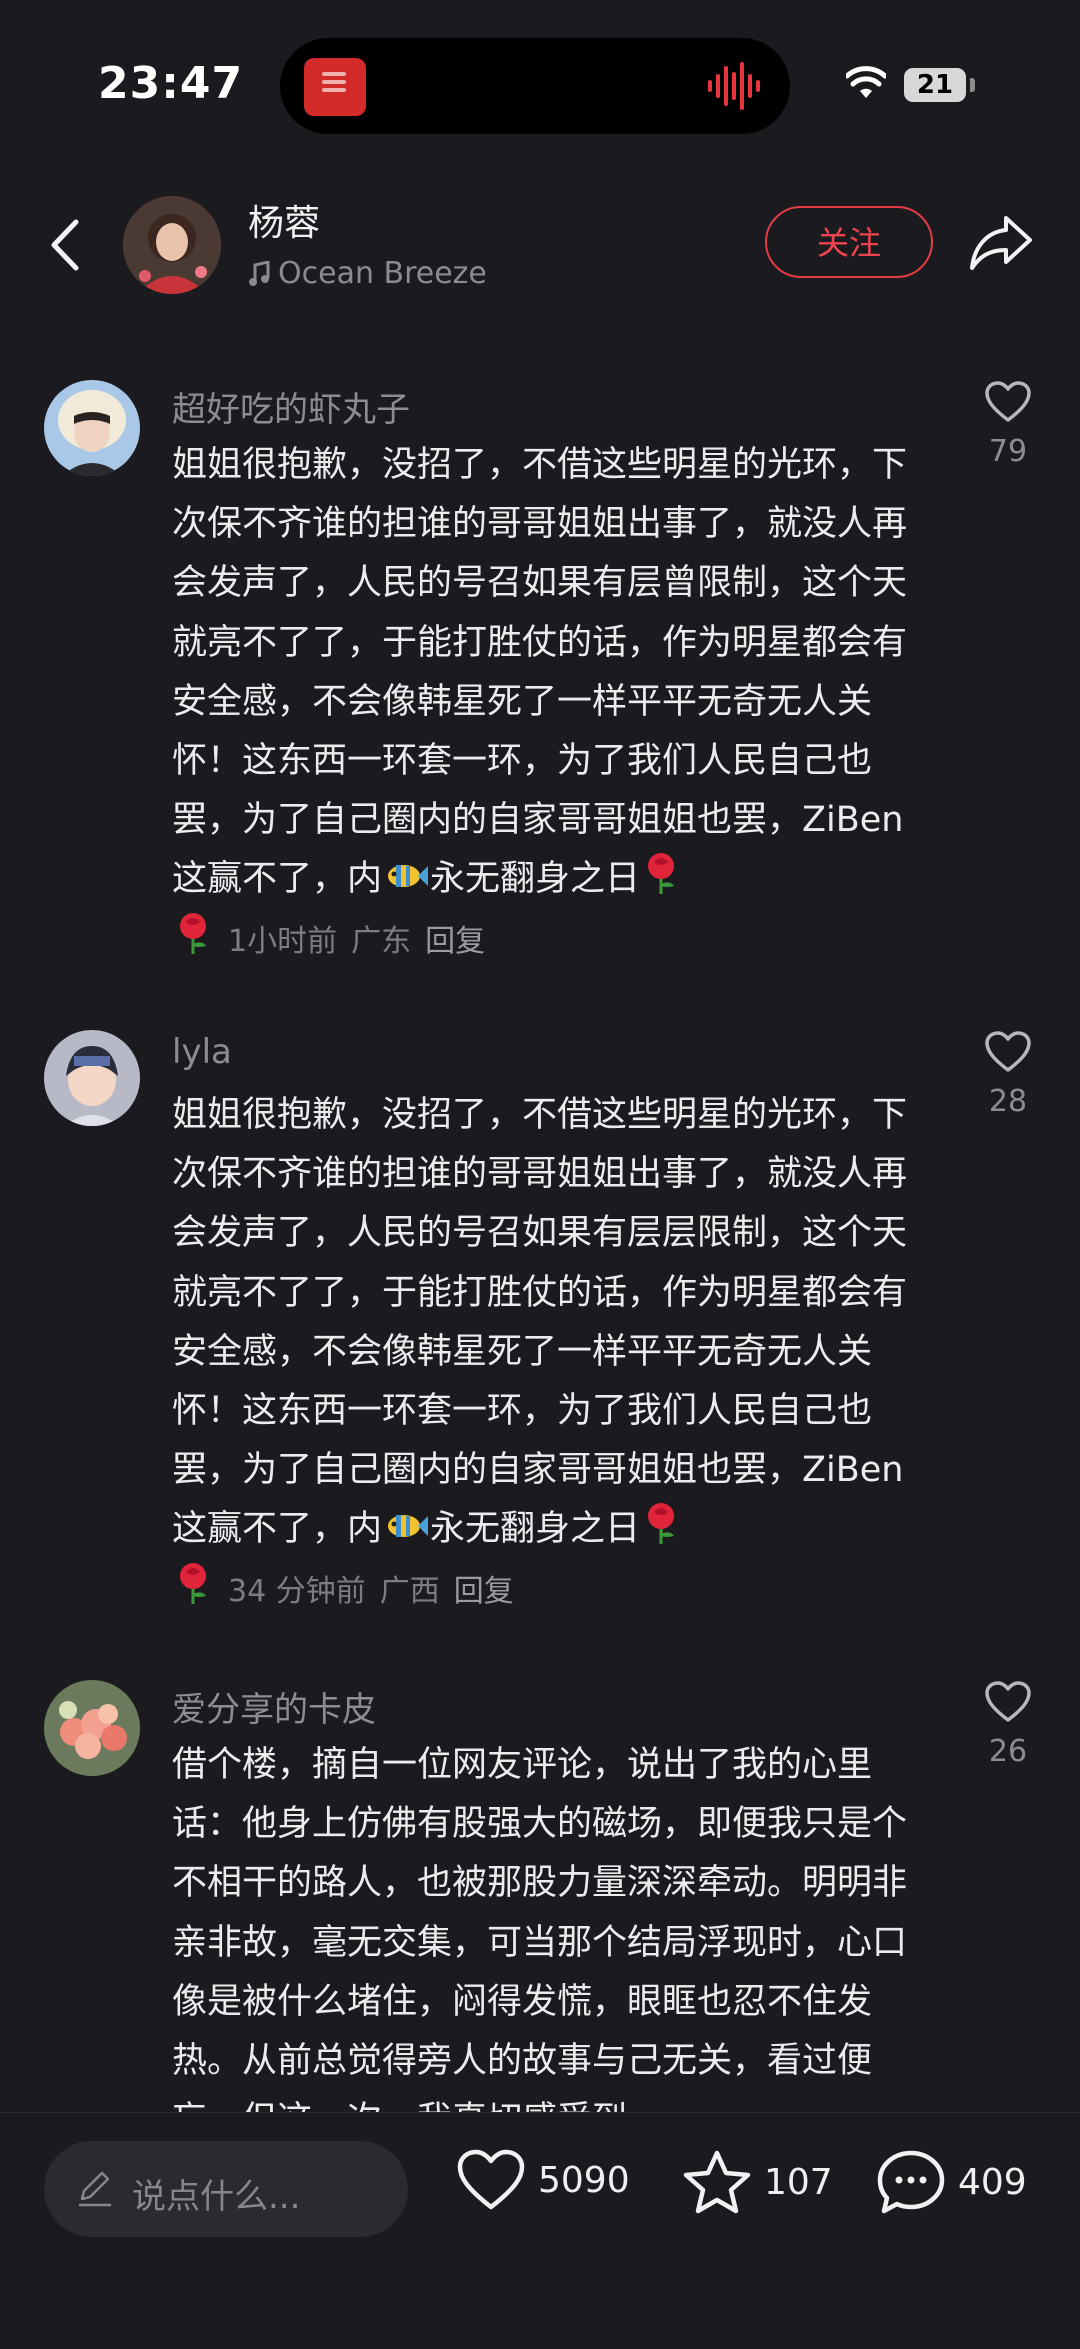  I want to click on like-count: 26, so click(1008, 1751).